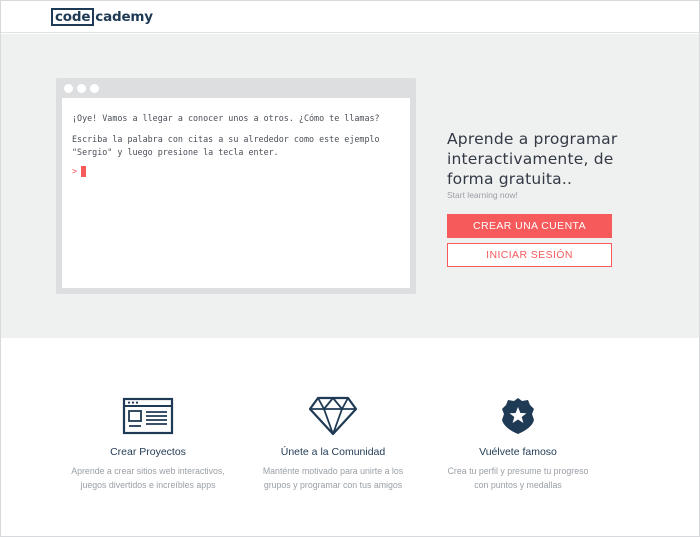 This screenshot has height=537, width=700. What do you see at coordinates (350, 17) in the screenshot?
I see `site-header: code cademy` at bounding box center [350, 17].